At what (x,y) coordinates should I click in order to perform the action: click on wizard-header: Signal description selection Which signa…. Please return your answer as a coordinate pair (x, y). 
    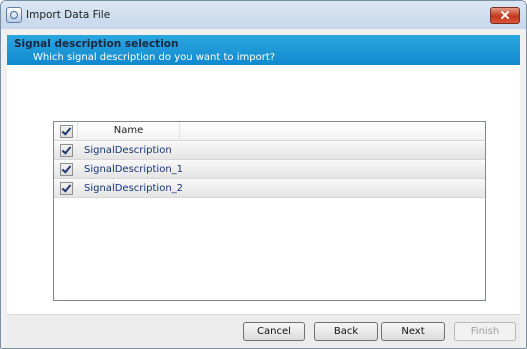
    Looking at the image, I should click on (263, 50).